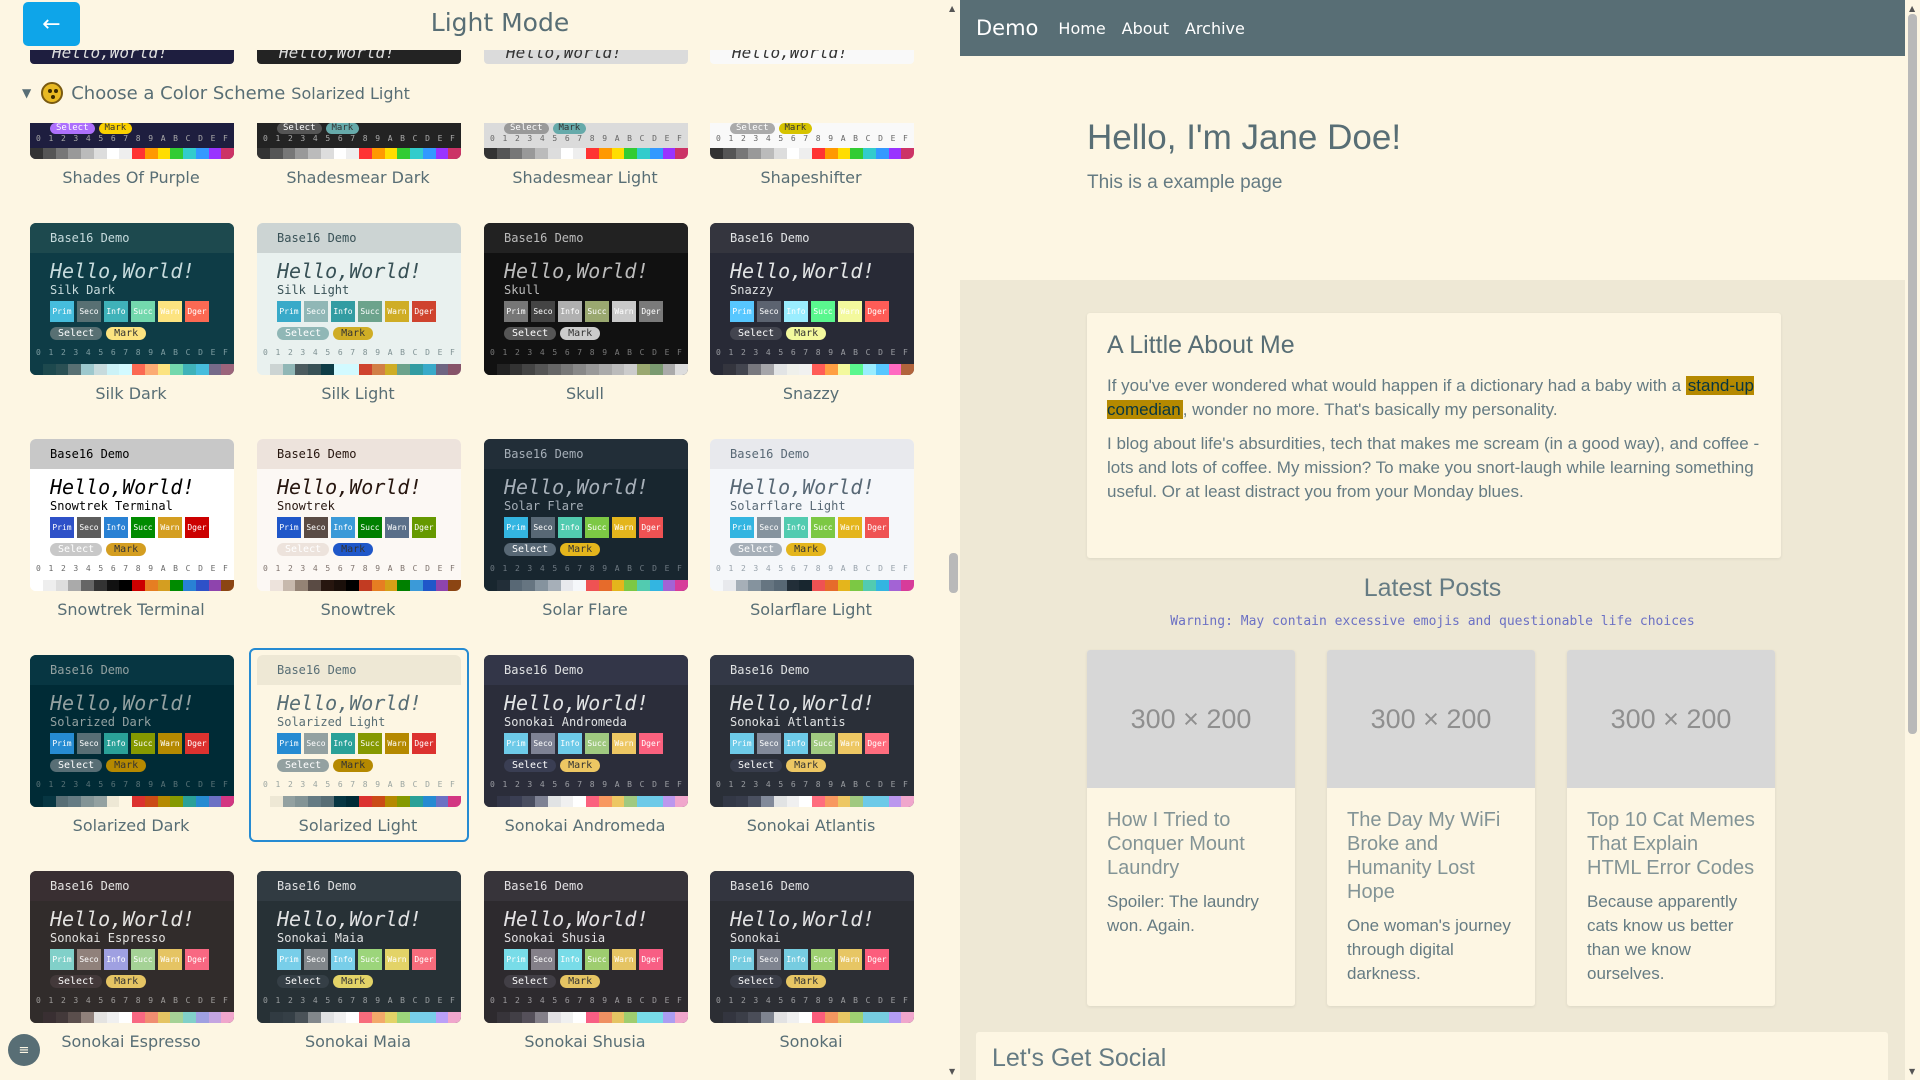 The width and height of the screenshot is (1920, 1080). Describe the element at coordinates (358, 609) in the screenshot. I see `scheme-label: Snowtrek` at that location.